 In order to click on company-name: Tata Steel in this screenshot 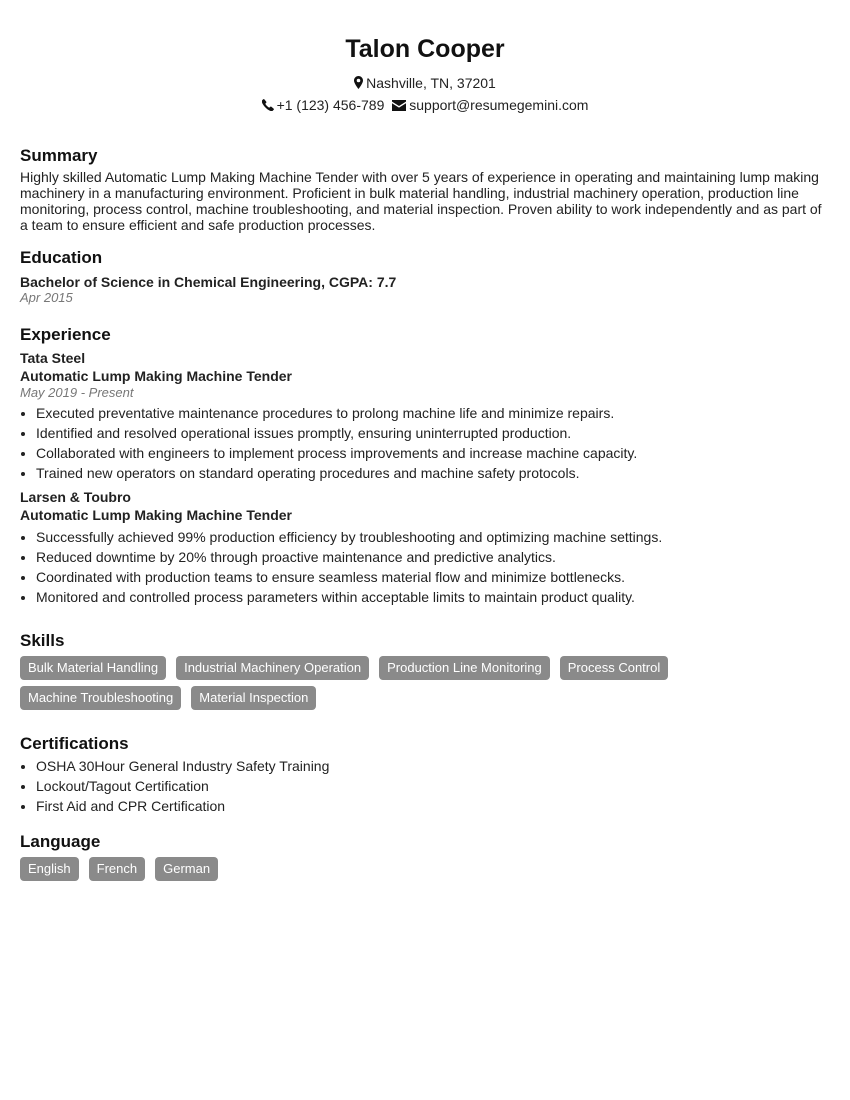, I will do `click(53, 358)`.